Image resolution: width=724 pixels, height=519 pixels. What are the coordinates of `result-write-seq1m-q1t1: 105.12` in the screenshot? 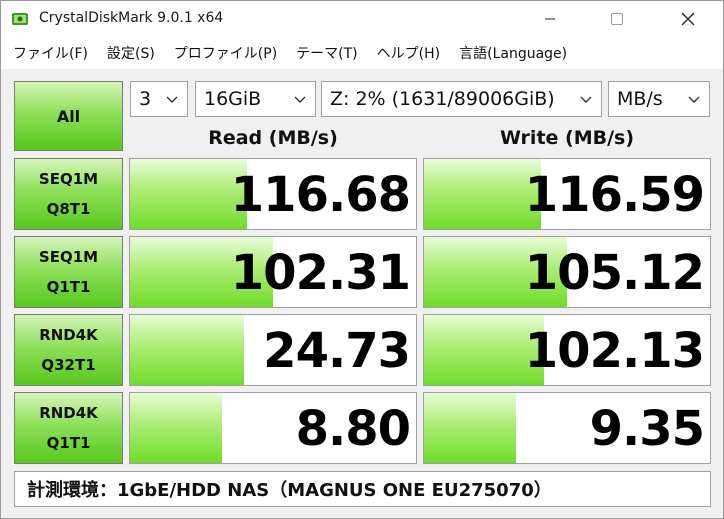 It's located at (567, 272).